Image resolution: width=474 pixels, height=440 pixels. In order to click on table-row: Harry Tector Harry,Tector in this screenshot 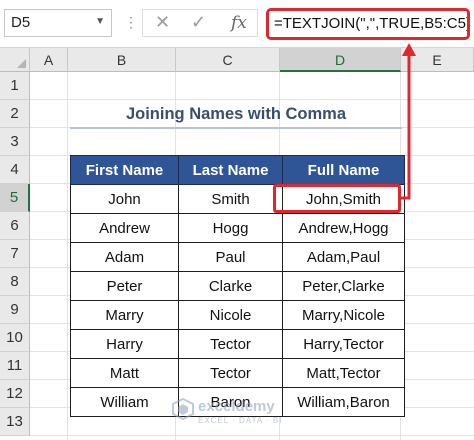, I will do `click(237, 344)`.